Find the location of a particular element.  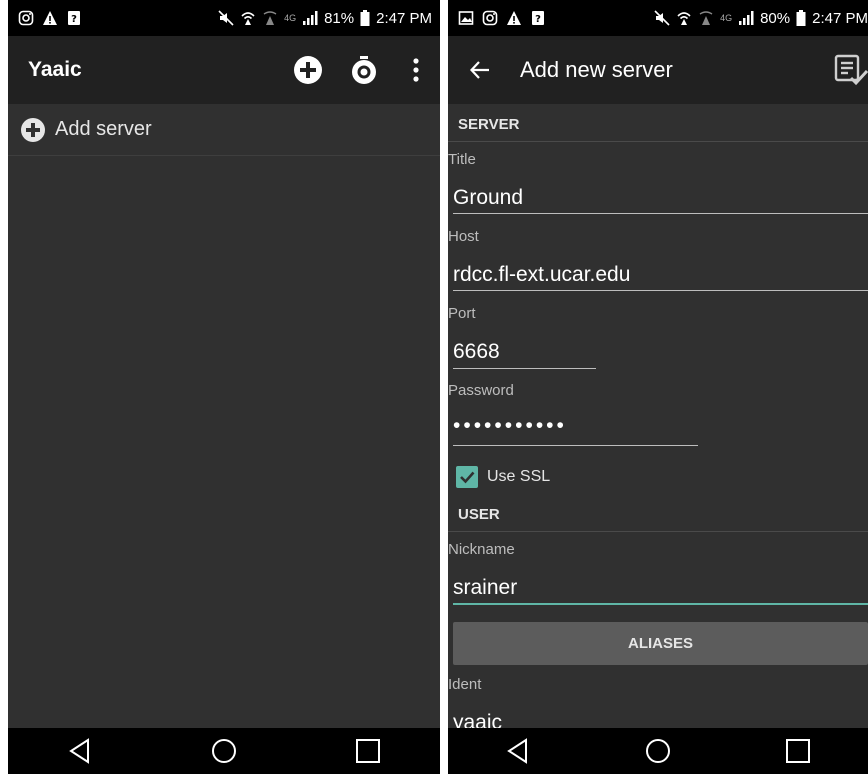

use-ssl-row: Use SSL is located at coordinates (503, 477).